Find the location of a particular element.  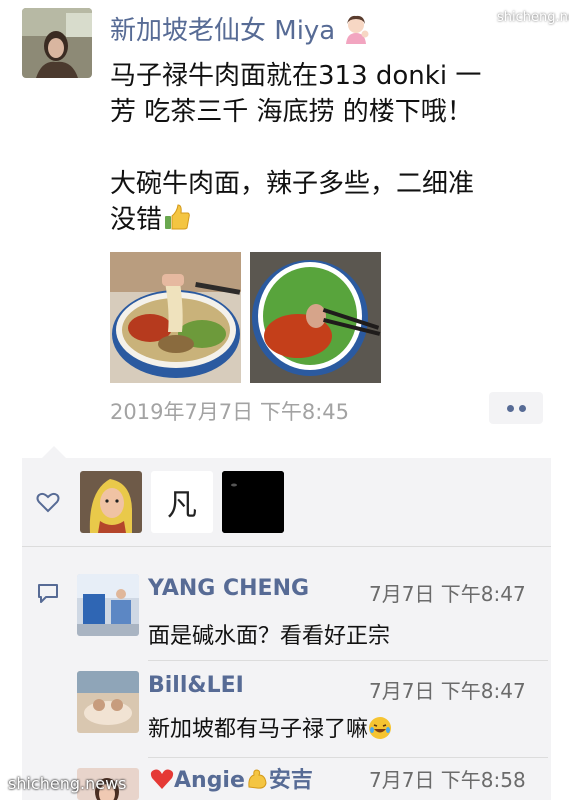

heart-outline-icon is located at coordinates (48, 502).